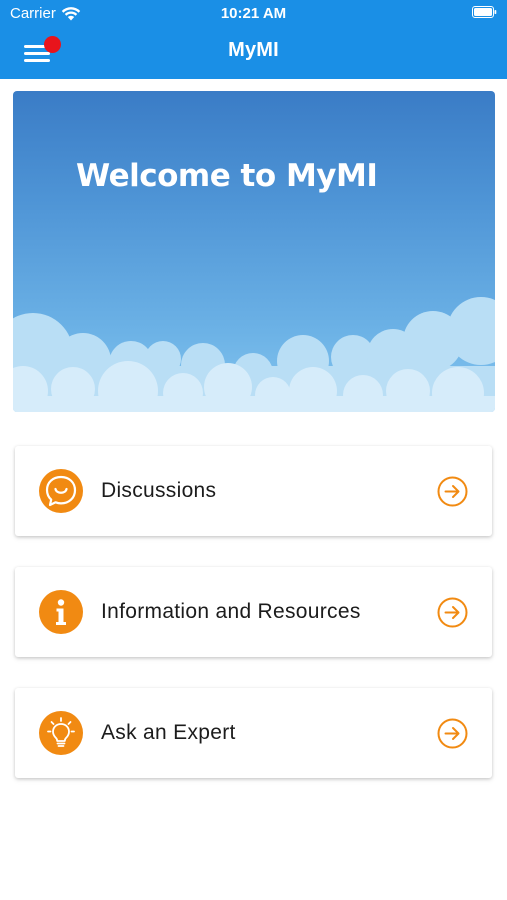 This screenshot has width=507, height=900. Describe the element at coordinates (254, 354) in the screenshot. I see `clouds-illustration` at that location.